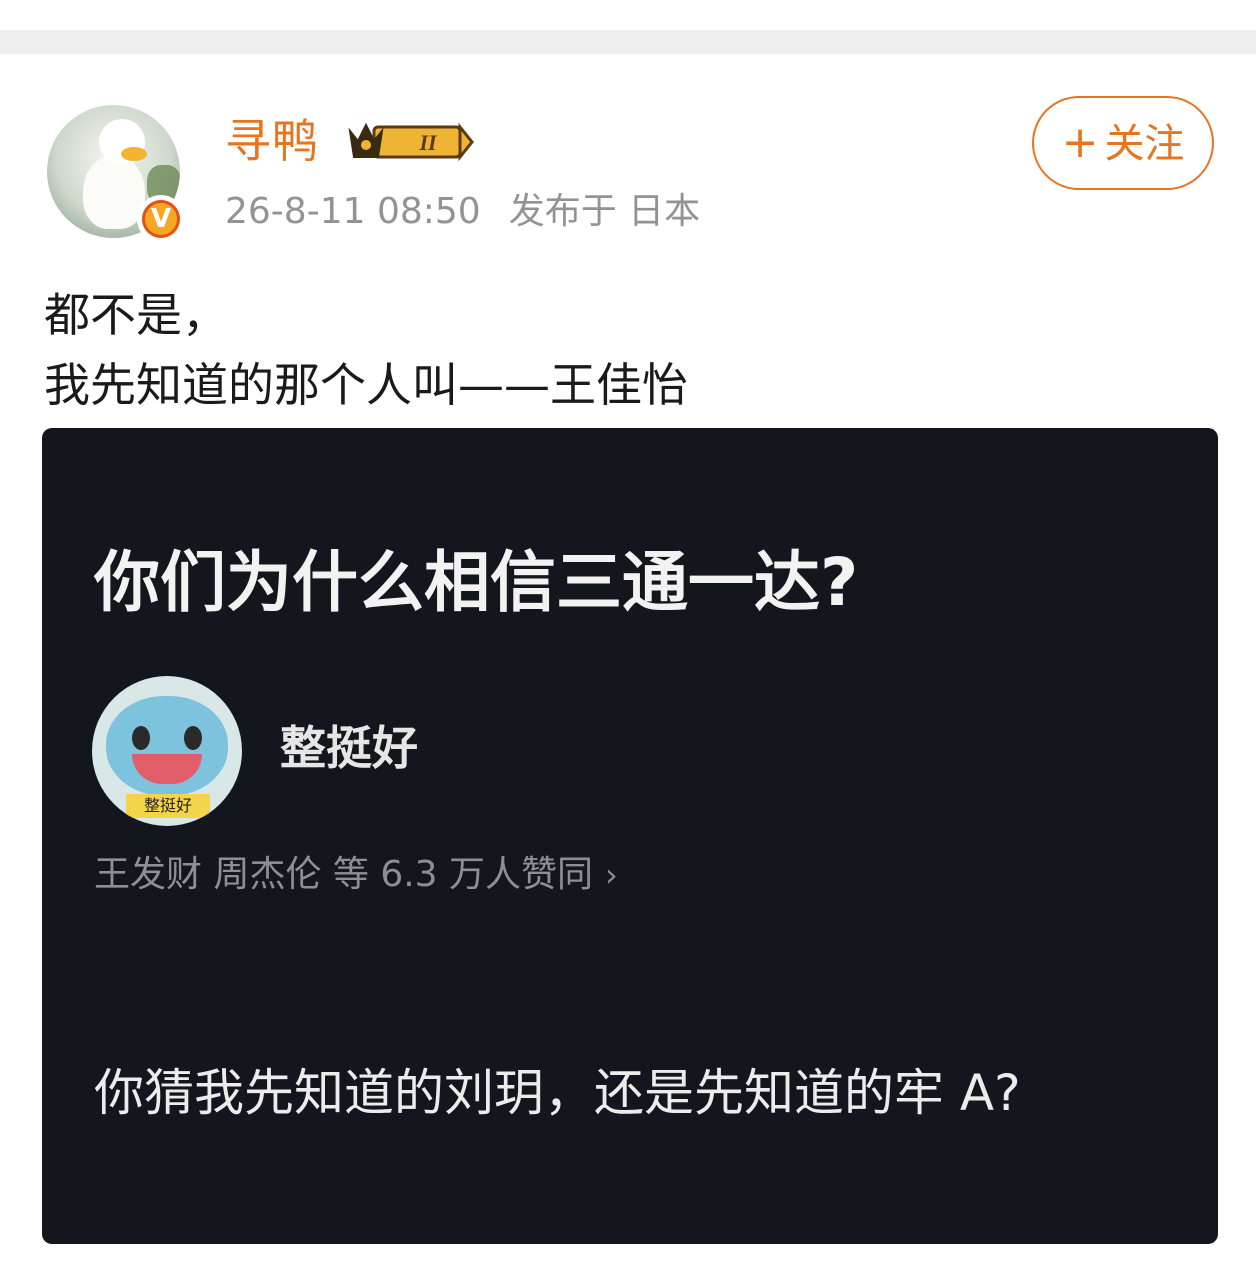 The width and height of the screenshot is (1256, 1280). Describe the element at coordinates (1080, 142) in the screenshot. I see `plus-icon: +` at that location.